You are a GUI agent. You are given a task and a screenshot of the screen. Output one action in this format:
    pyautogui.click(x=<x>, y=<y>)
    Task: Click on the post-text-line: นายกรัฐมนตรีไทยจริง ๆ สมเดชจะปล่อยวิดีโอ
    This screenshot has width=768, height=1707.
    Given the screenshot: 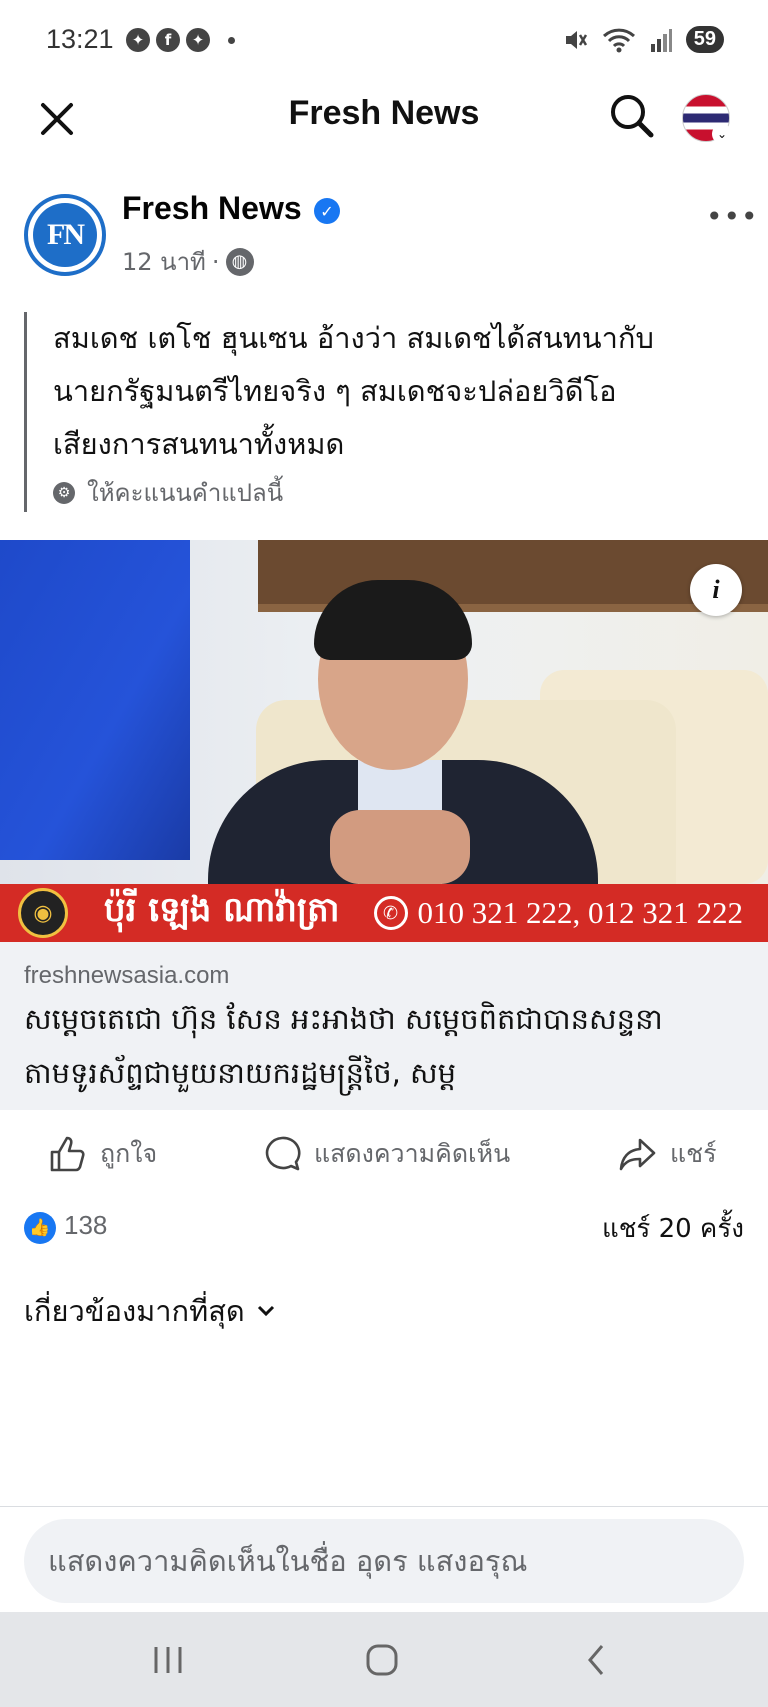 What is the action you would take?
    pyautogui.click(x=335, y=391)
    